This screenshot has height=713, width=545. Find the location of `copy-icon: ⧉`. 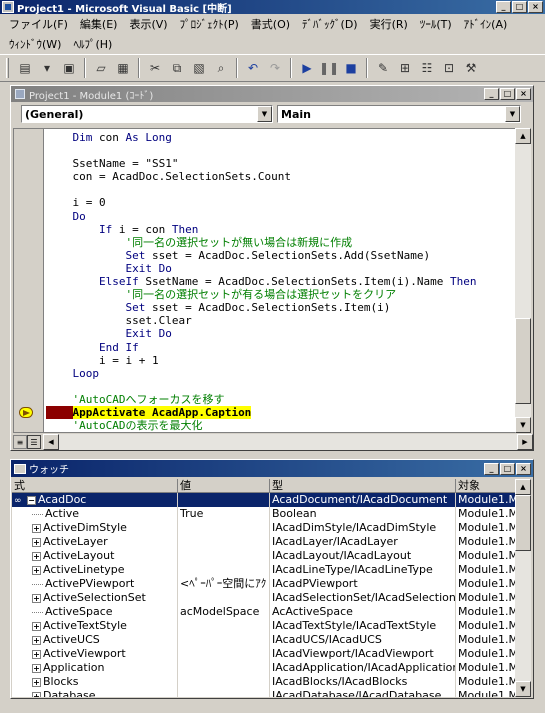

copy-icon: ⧉ is located at coordinates (177, 68).